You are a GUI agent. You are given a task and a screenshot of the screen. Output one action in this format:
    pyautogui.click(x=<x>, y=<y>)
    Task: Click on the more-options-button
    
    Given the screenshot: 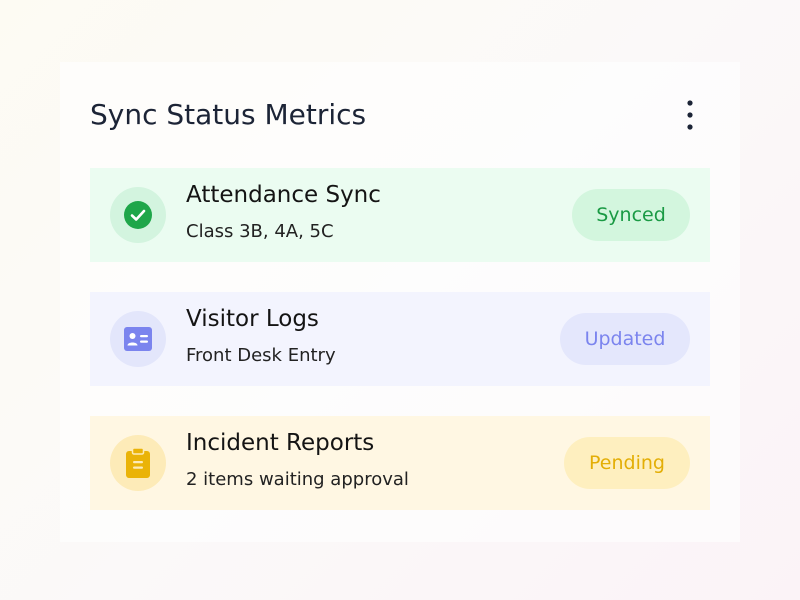 What is the action you would take?
    pyautogui.click(x=690, y=115)
    